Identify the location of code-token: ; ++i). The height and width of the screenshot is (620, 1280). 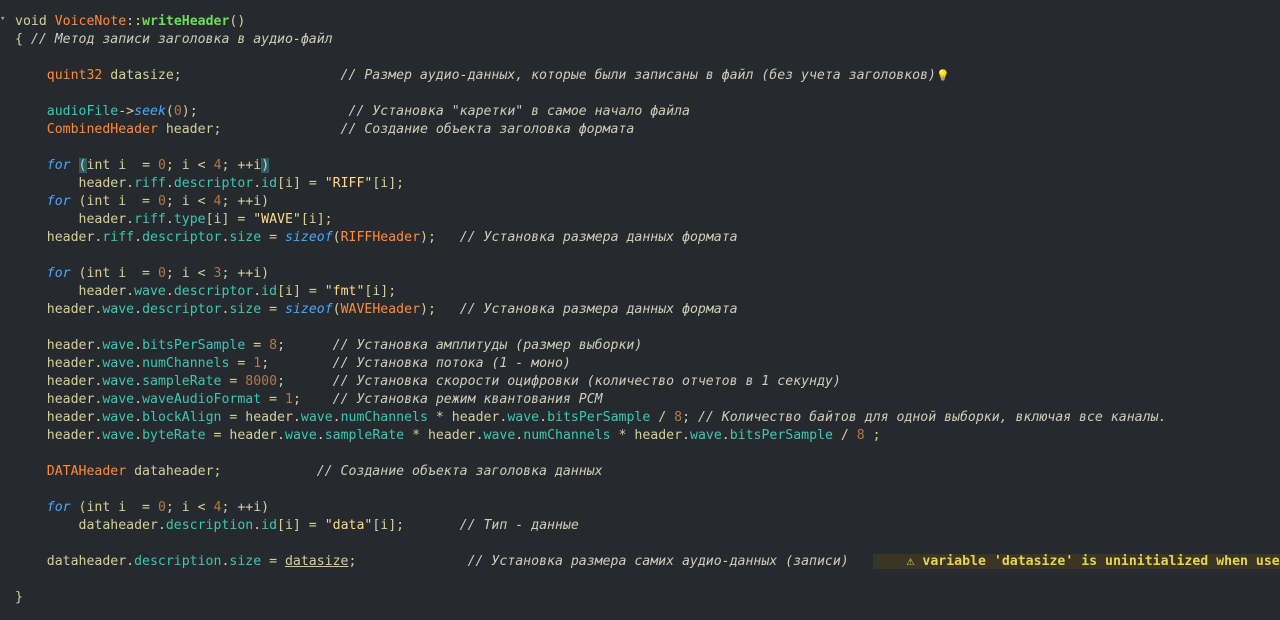
(245, 273).